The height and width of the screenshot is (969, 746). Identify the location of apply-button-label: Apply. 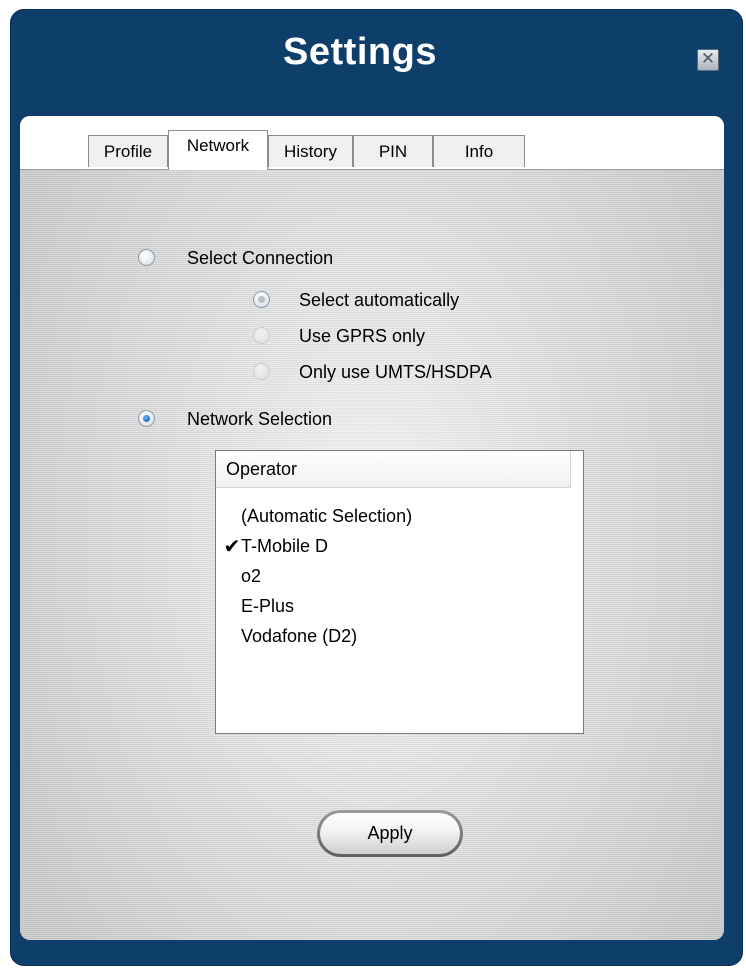
(390, 833).